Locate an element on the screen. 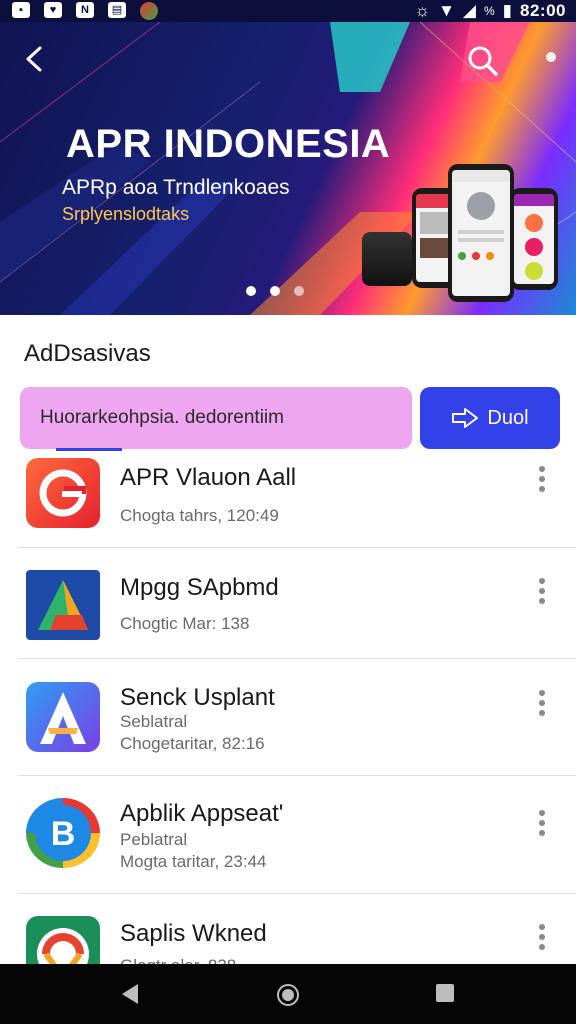  carousel-pager is located at coordinates (275, 291).